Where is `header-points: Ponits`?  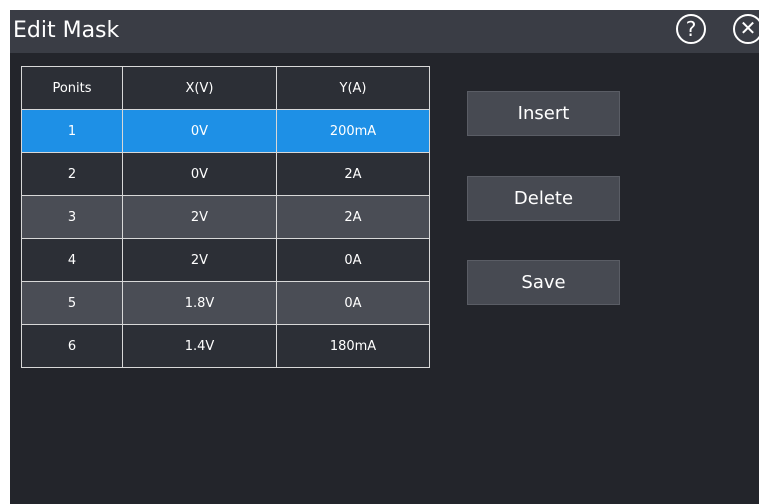
header-points: Ponits is located at coordinates (72, 88).